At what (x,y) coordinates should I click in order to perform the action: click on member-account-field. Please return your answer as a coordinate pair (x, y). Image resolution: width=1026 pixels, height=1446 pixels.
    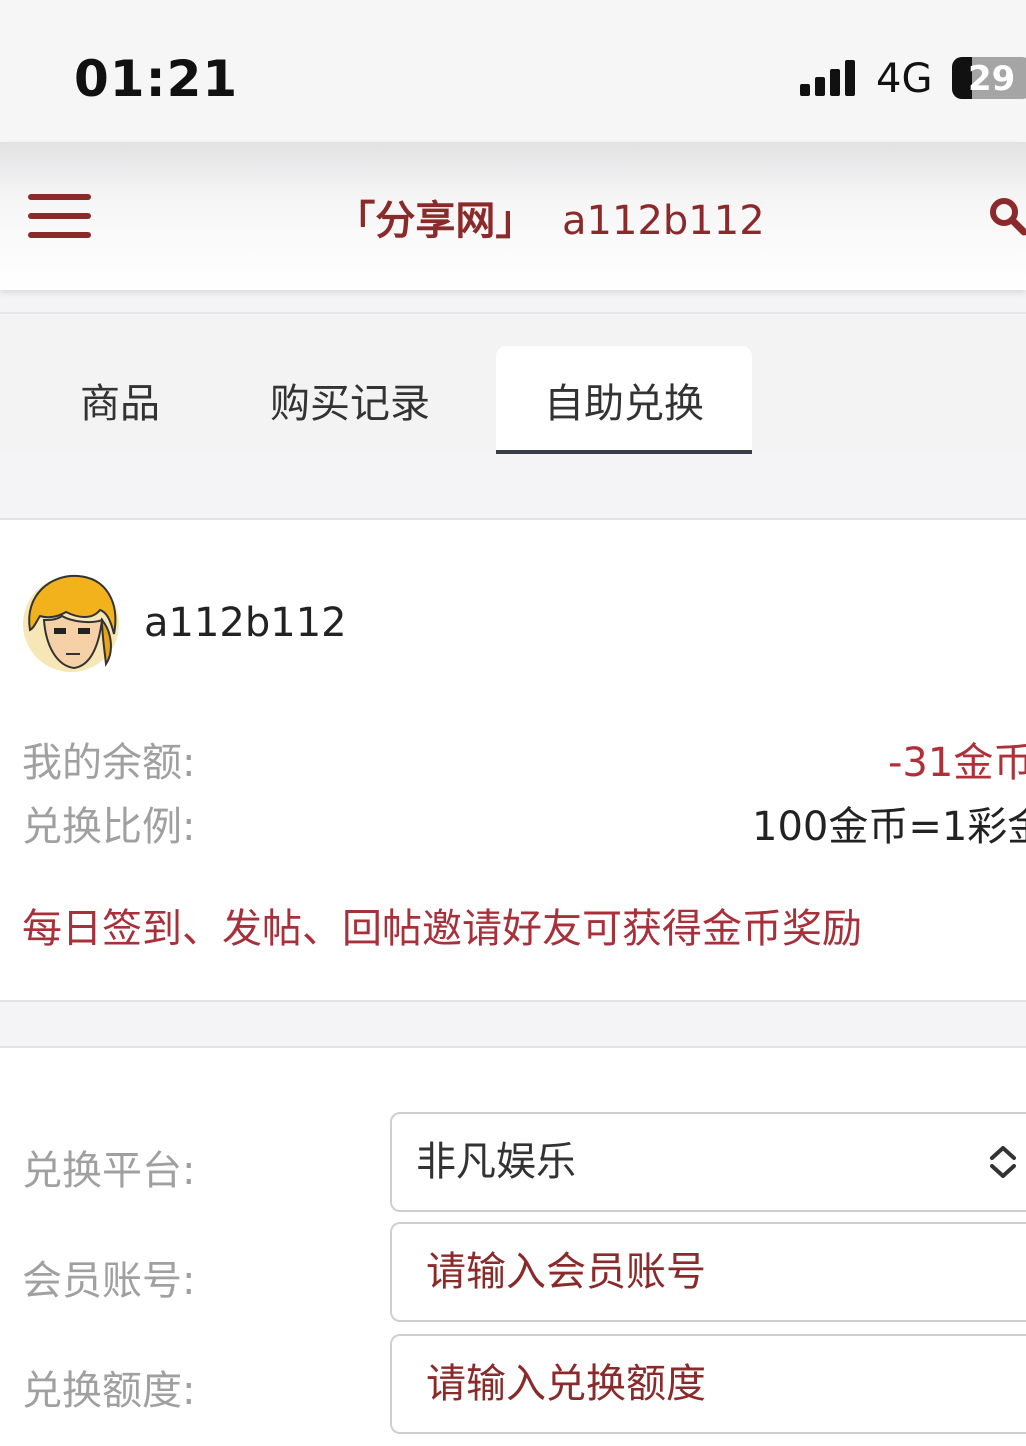
    Looking at the image, I should click on (708, 1272).